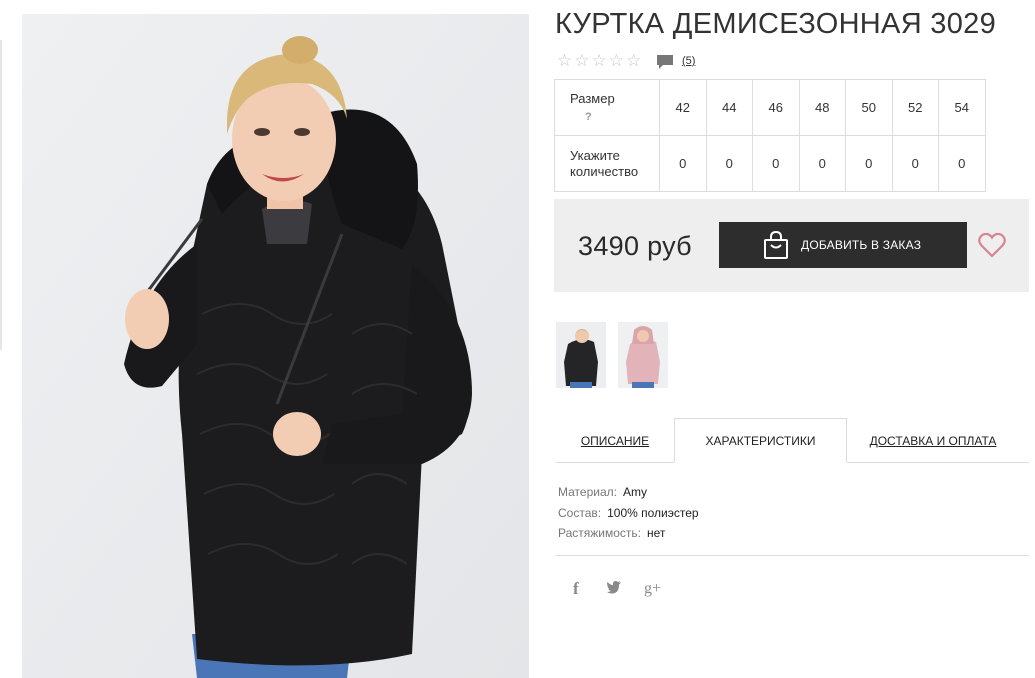 The width and height of the screenshot is (1035, 678). Describe the element at coordinates (729, 107) in the screenshot. I see `size-cell: 44` at that location.